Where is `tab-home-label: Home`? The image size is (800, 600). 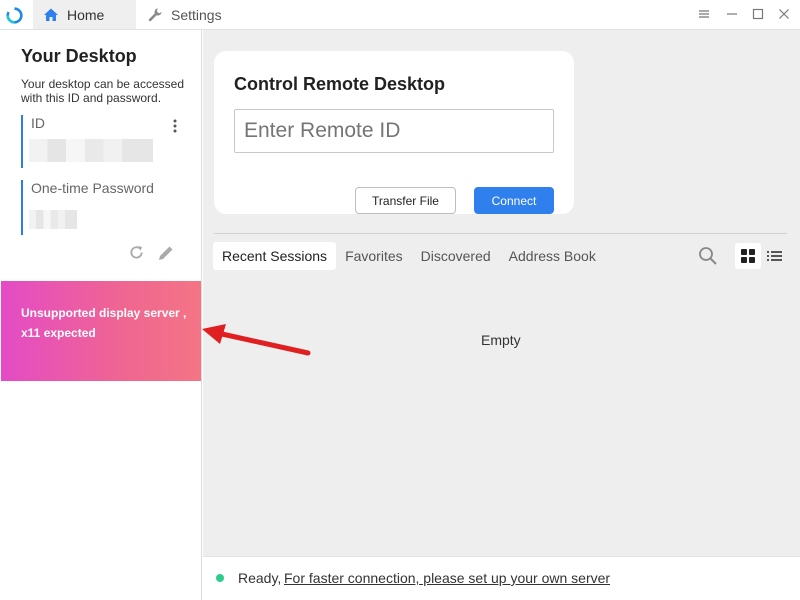 tab-home-label: Home is located at coordinates (86, 14).